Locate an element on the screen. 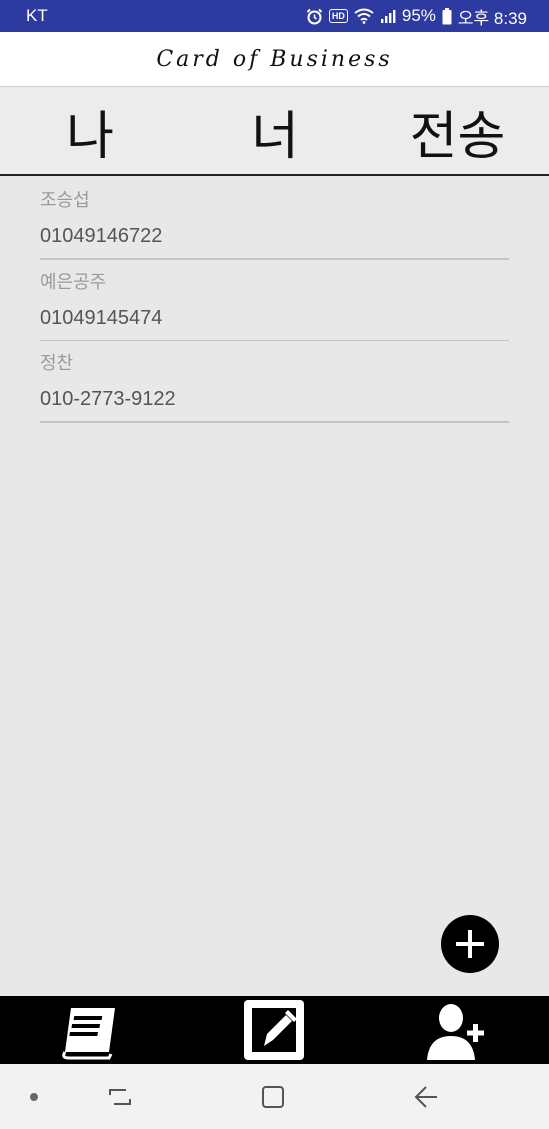 Image resolution: width=549 pixels, height=1129 pixels. tab-send: 전송 is located at coordinates (457, 131).